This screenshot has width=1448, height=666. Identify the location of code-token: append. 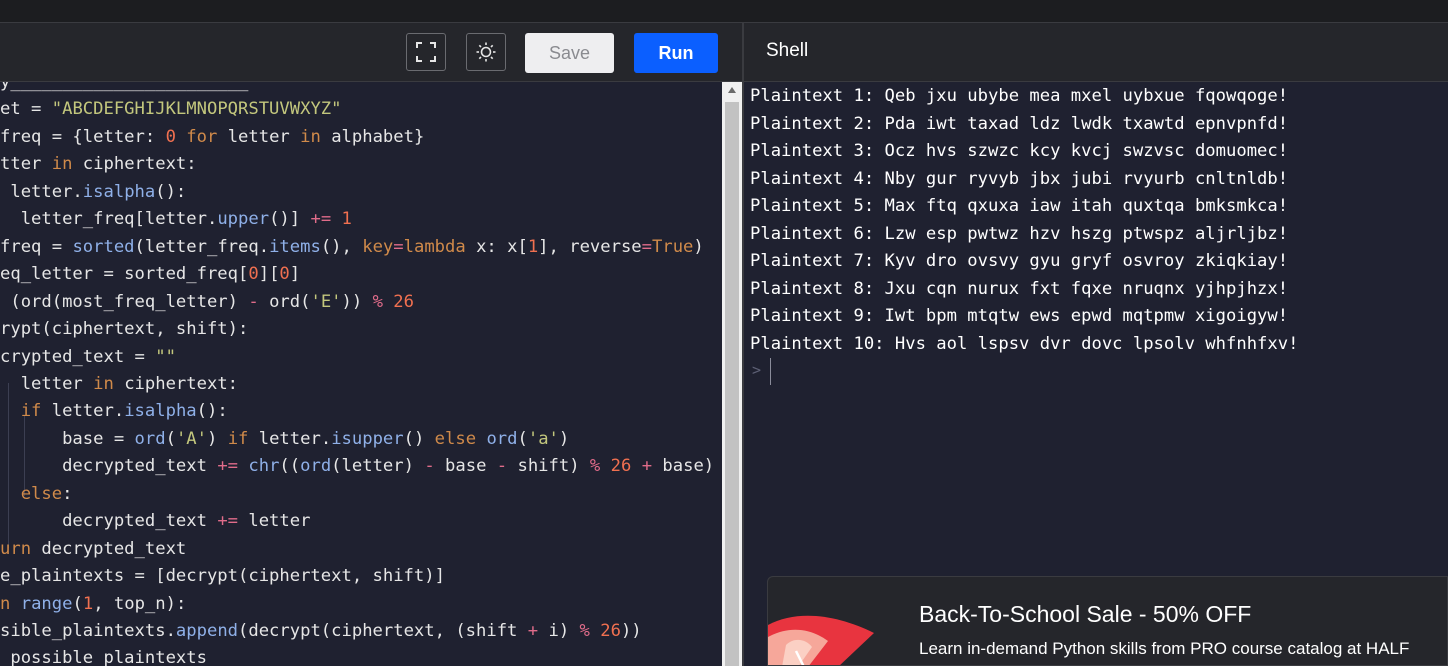
(207, 631).